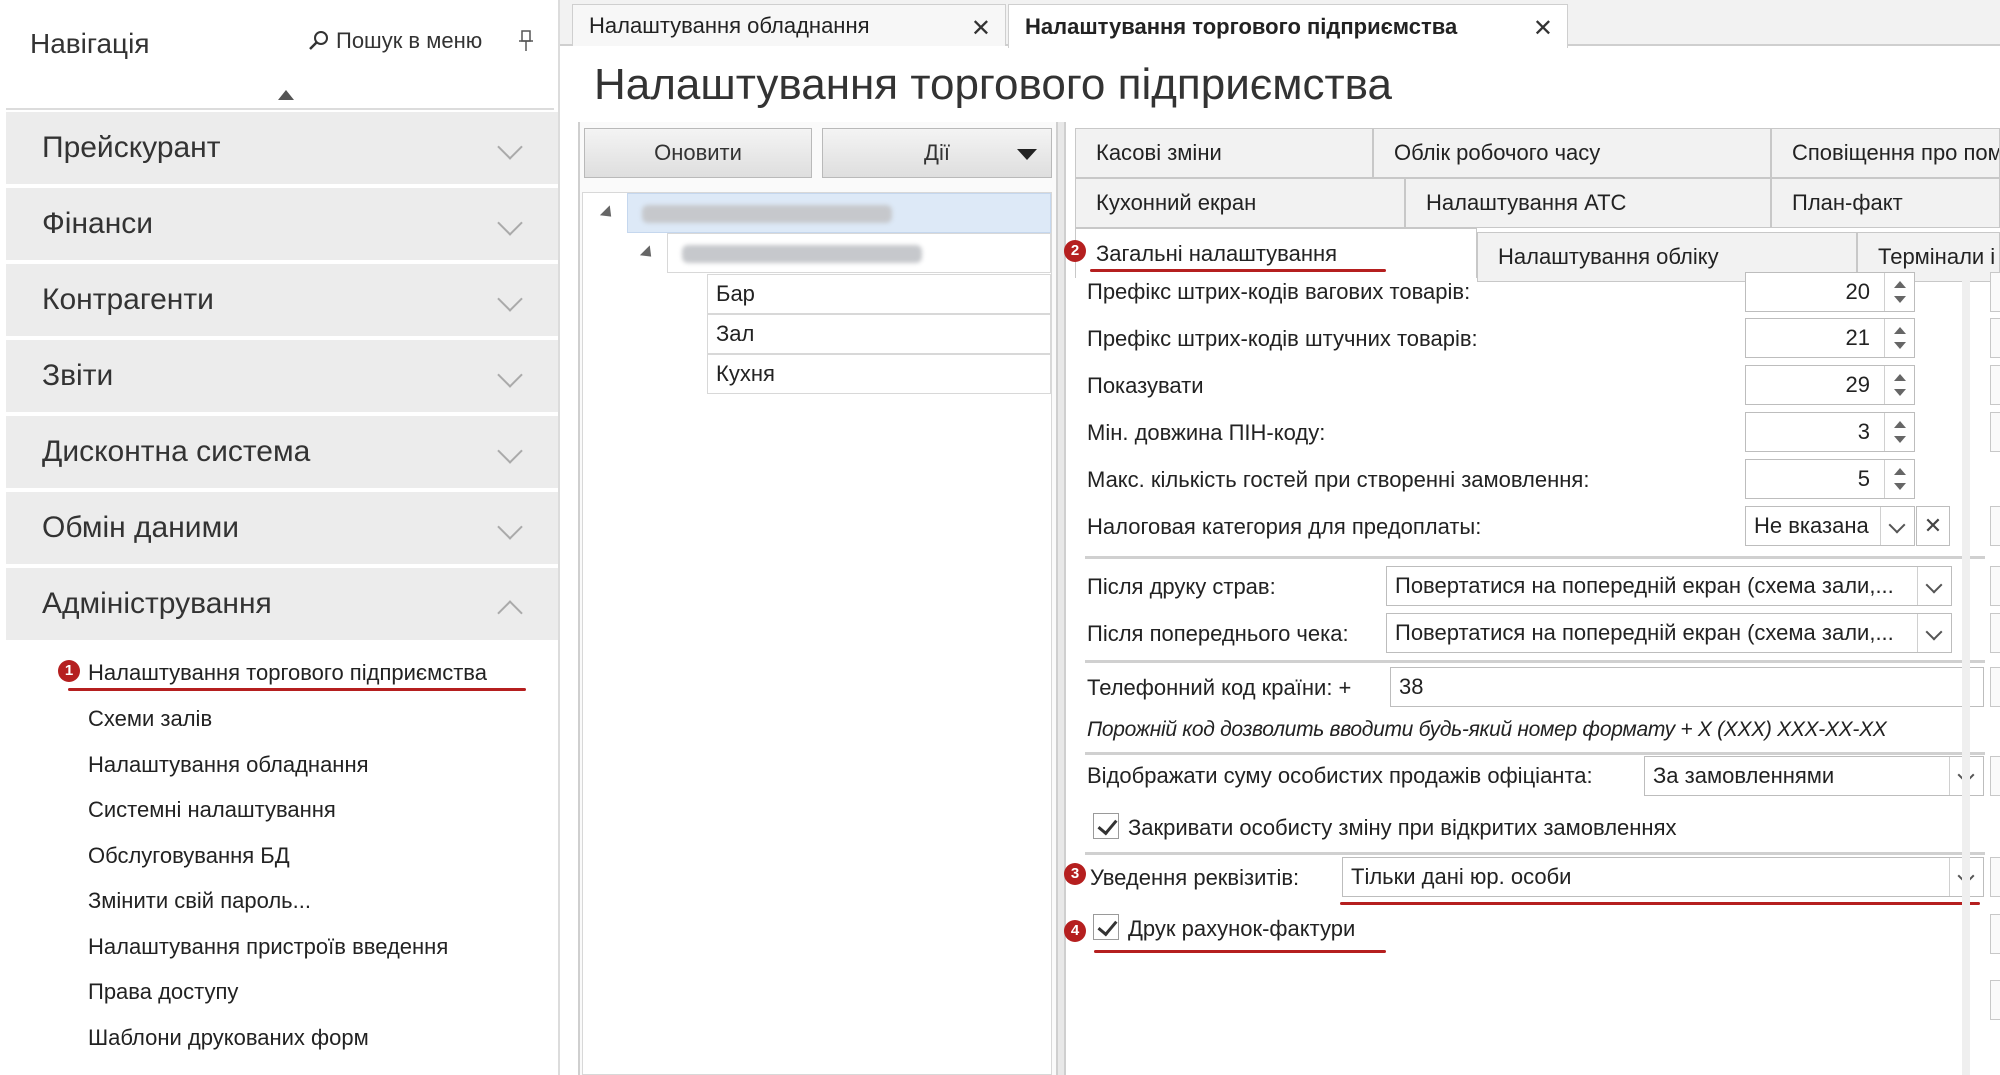  I want to click on nav-item-input-devices: Налаштування пристроїв введення, so click(268, 947).